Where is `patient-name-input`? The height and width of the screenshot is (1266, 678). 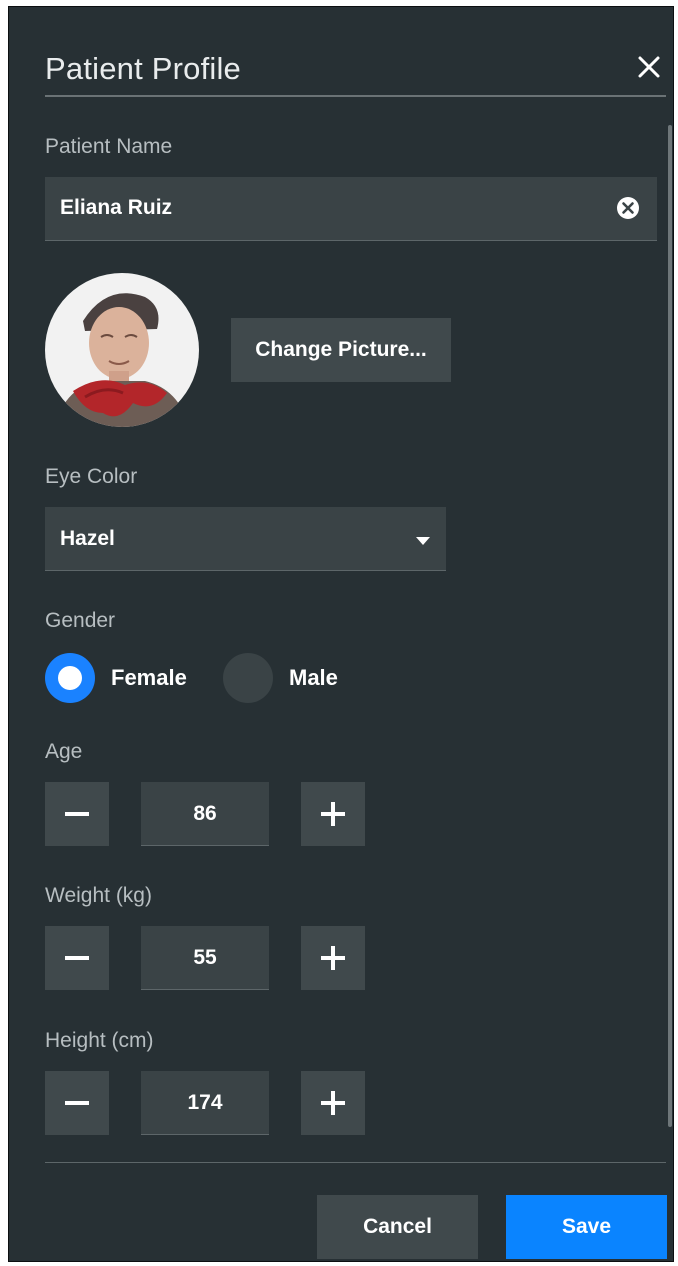 patient-name-input is located at coordinates (325, 208).